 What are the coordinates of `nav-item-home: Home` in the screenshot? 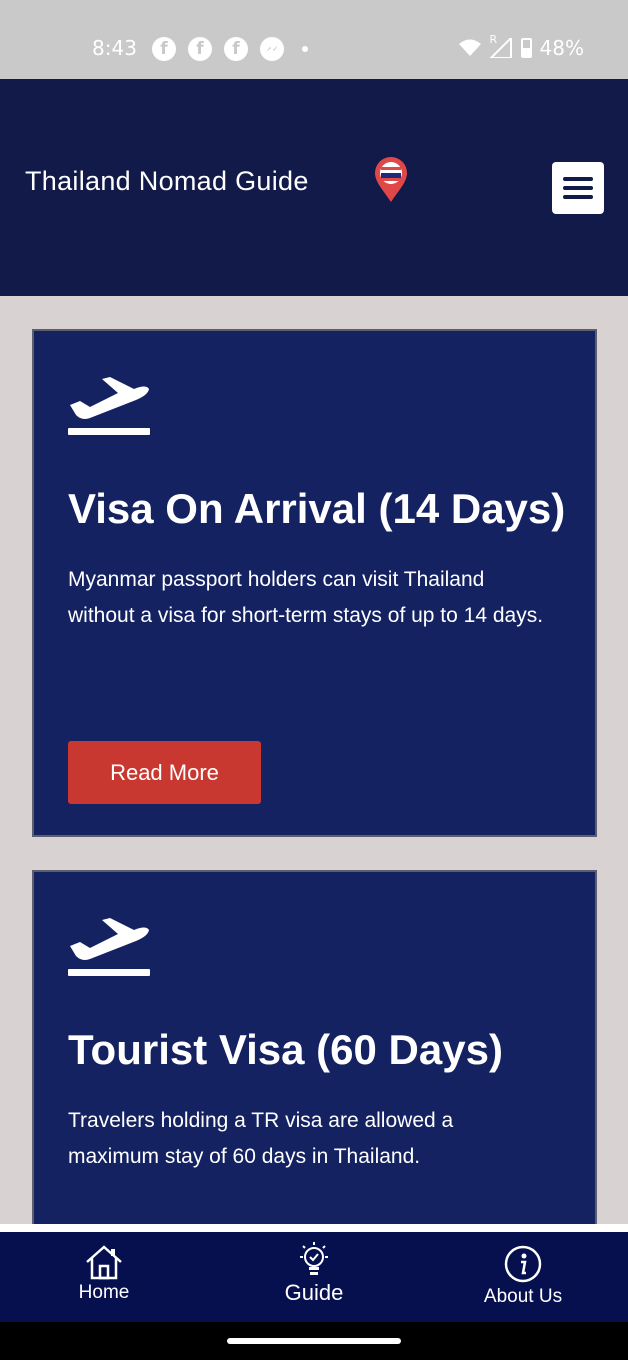 It's located at (104, 1277).